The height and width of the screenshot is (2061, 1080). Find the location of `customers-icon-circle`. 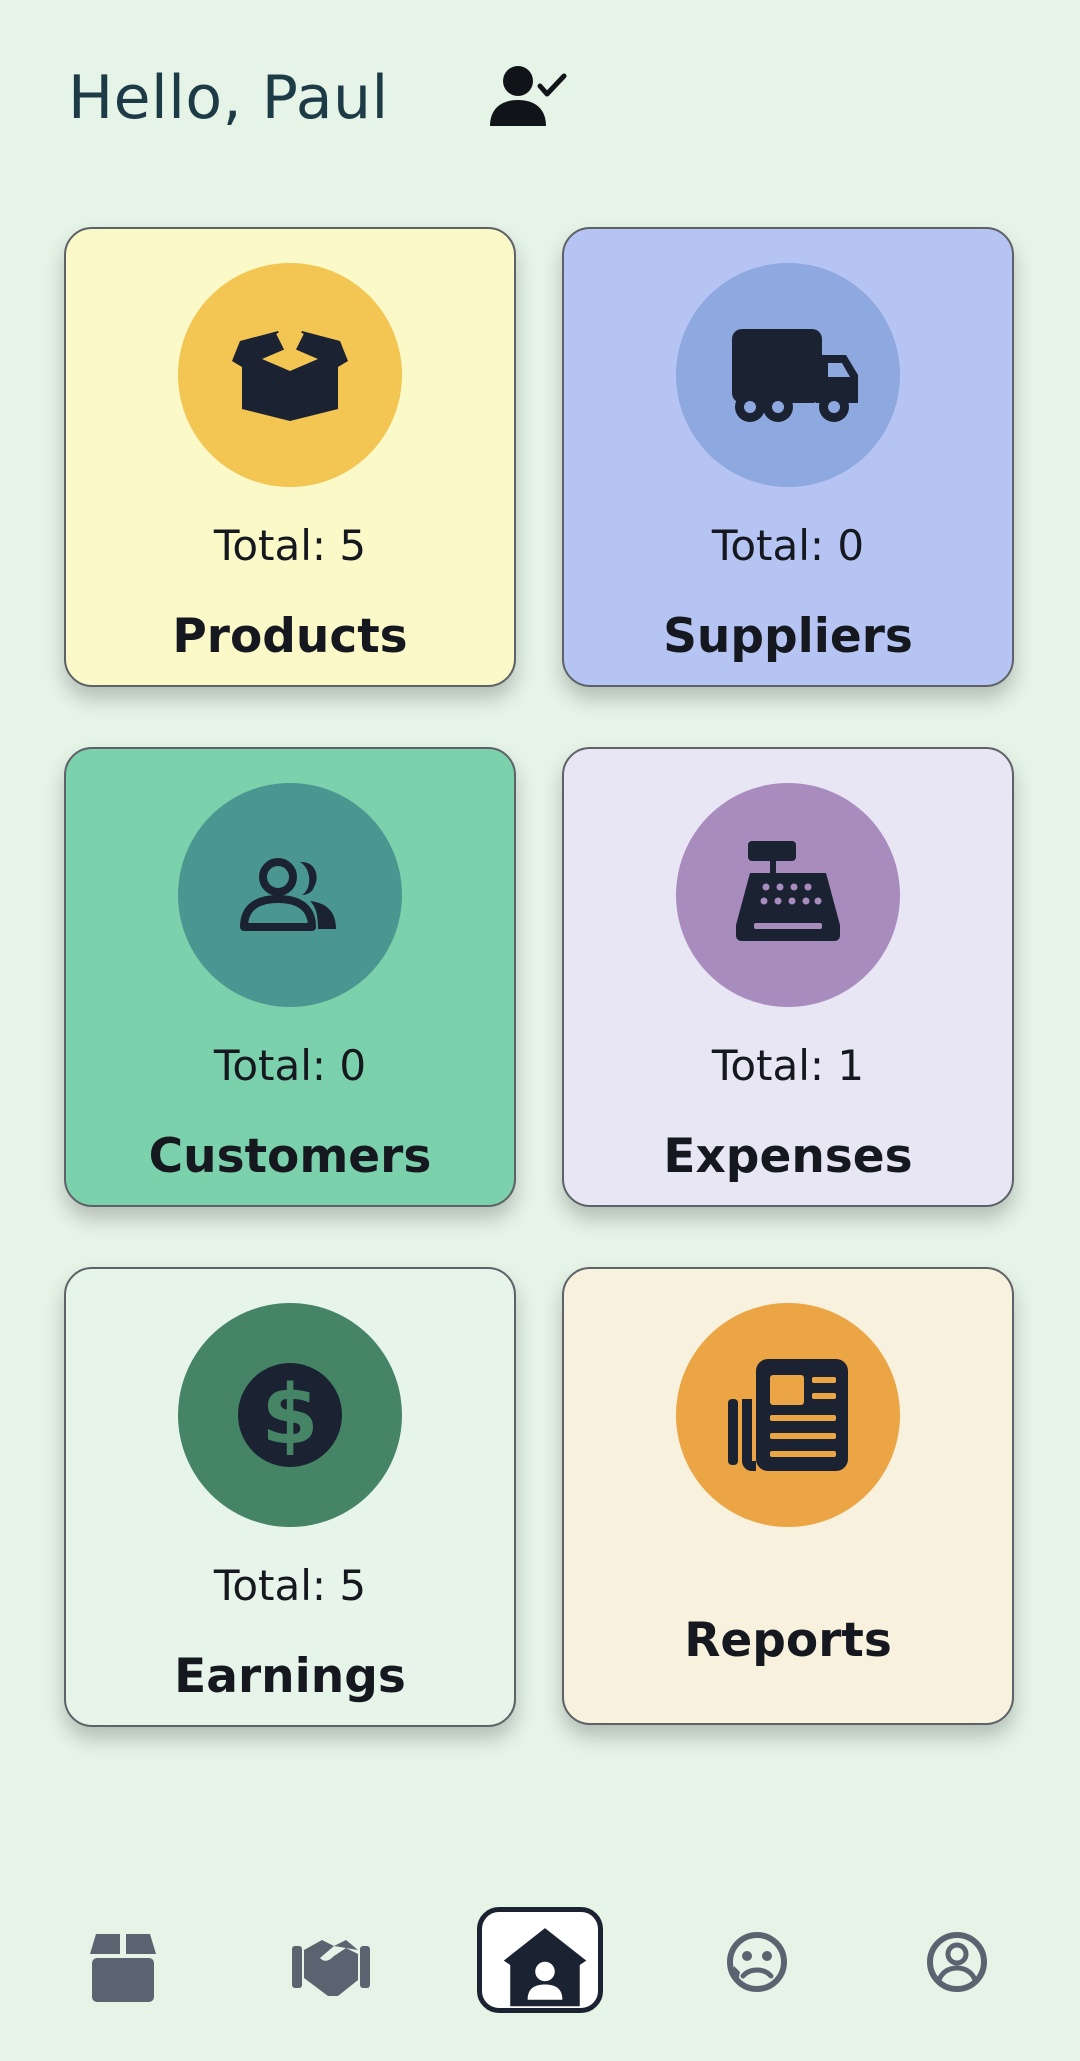

customers-icon-circle is located at coordinates (290, 895).